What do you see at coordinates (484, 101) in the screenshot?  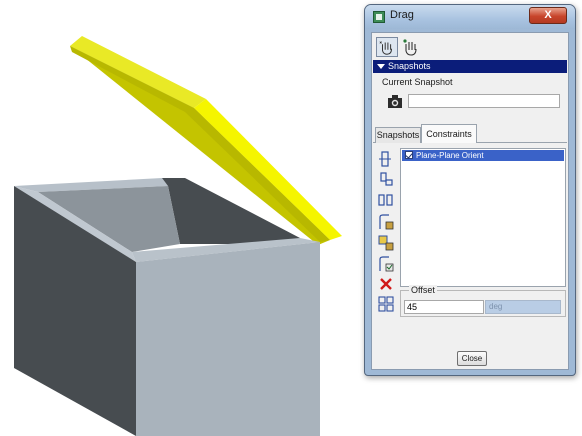 I see `snapshot-name-input` at bounding box center [484, 101].